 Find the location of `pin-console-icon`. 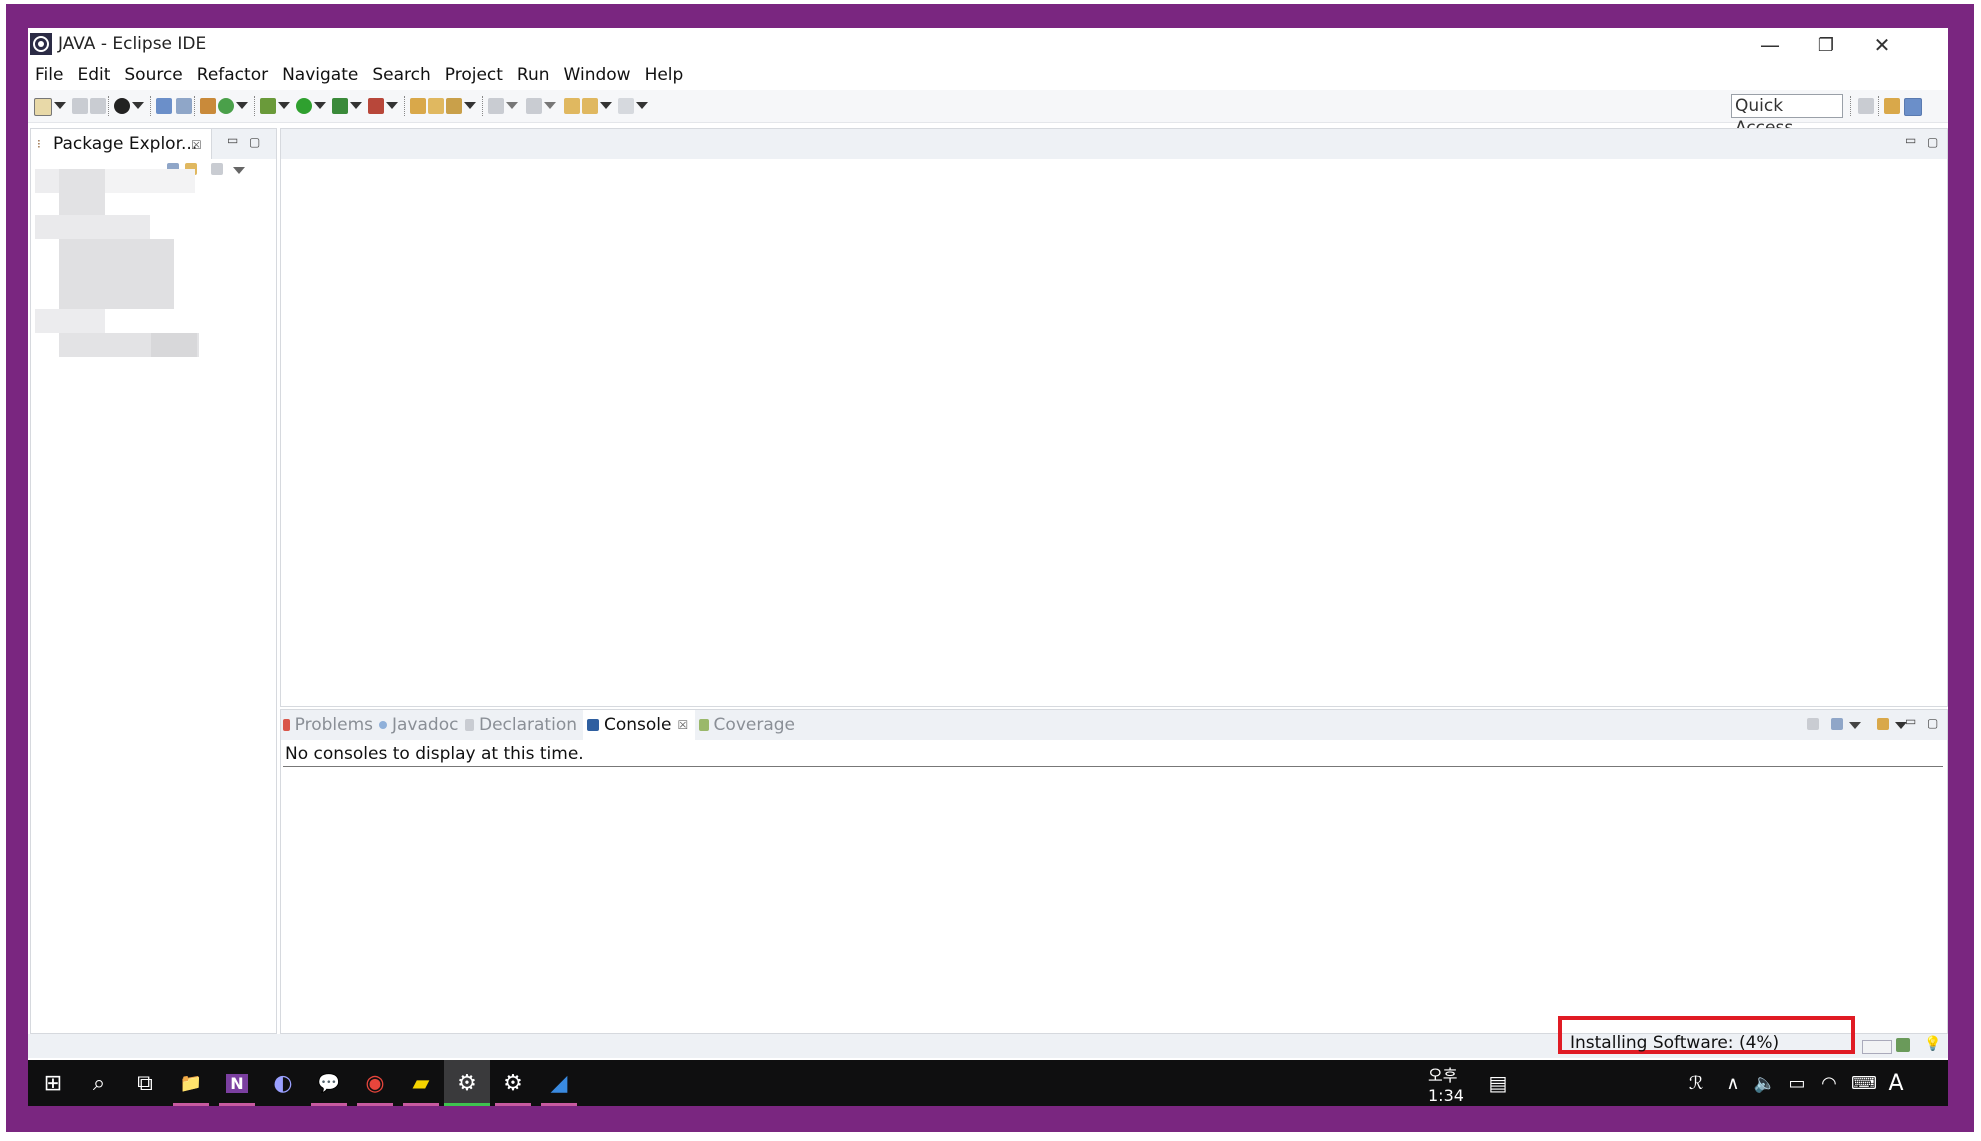

pin-console-icon is located at coordinates (1813, 724).